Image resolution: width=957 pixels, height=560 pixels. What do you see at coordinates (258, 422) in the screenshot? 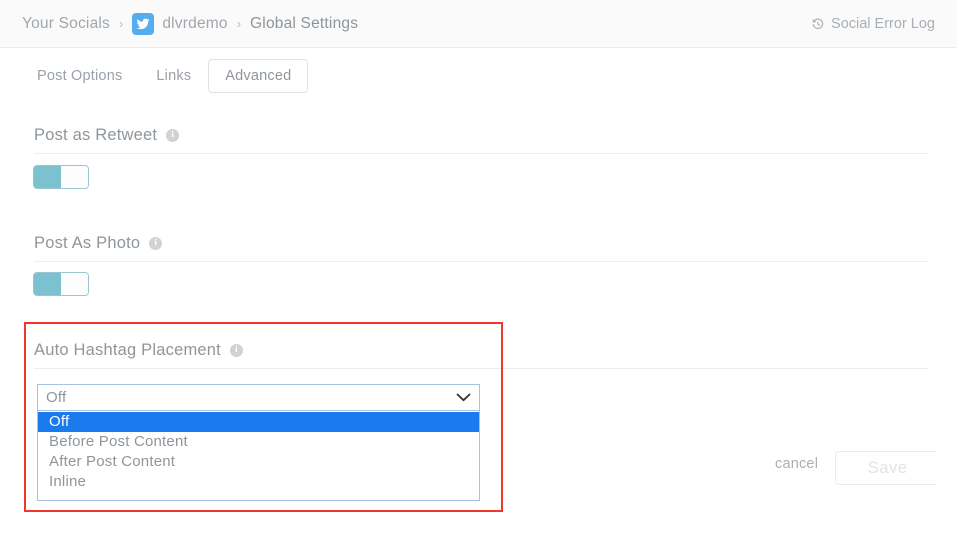
I see `select-option-off: Off` at bounding box center [258, 422].